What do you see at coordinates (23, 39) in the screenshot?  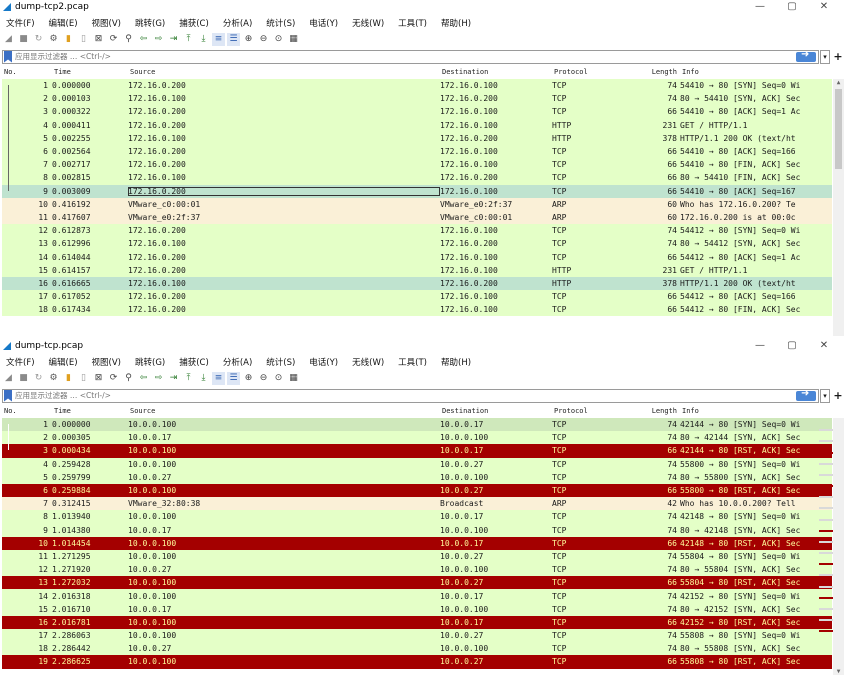 I see `stop-square-icon: ■` at bounding box center [23, 39].